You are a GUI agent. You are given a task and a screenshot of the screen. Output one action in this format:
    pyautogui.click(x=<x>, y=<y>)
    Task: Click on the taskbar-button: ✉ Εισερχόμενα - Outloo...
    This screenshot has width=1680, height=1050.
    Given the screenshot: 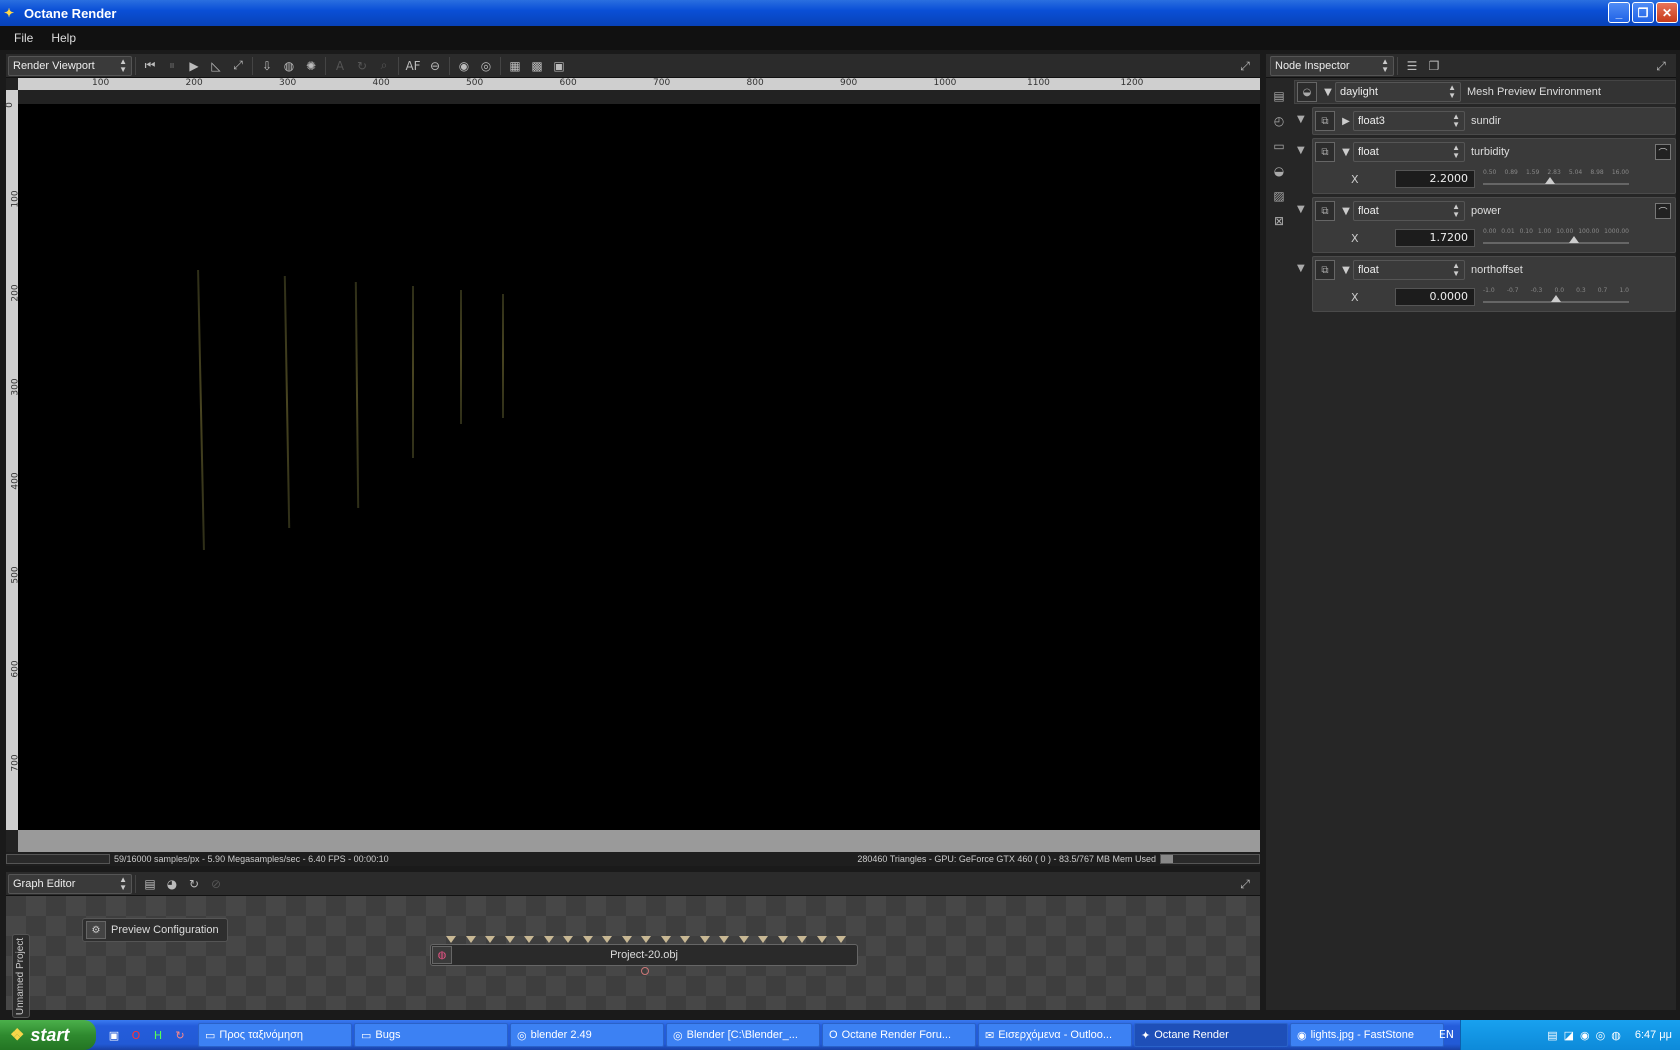 What is the action you would take?
    pyautogui.click(x=1055, y=1035)
    